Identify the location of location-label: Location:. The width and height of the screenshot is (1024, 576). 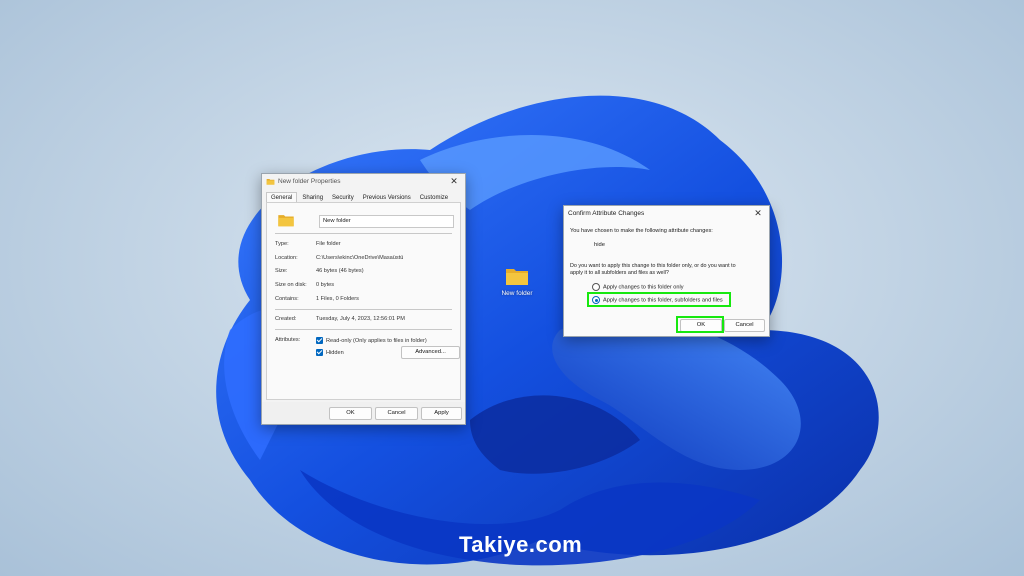
(286, 258).